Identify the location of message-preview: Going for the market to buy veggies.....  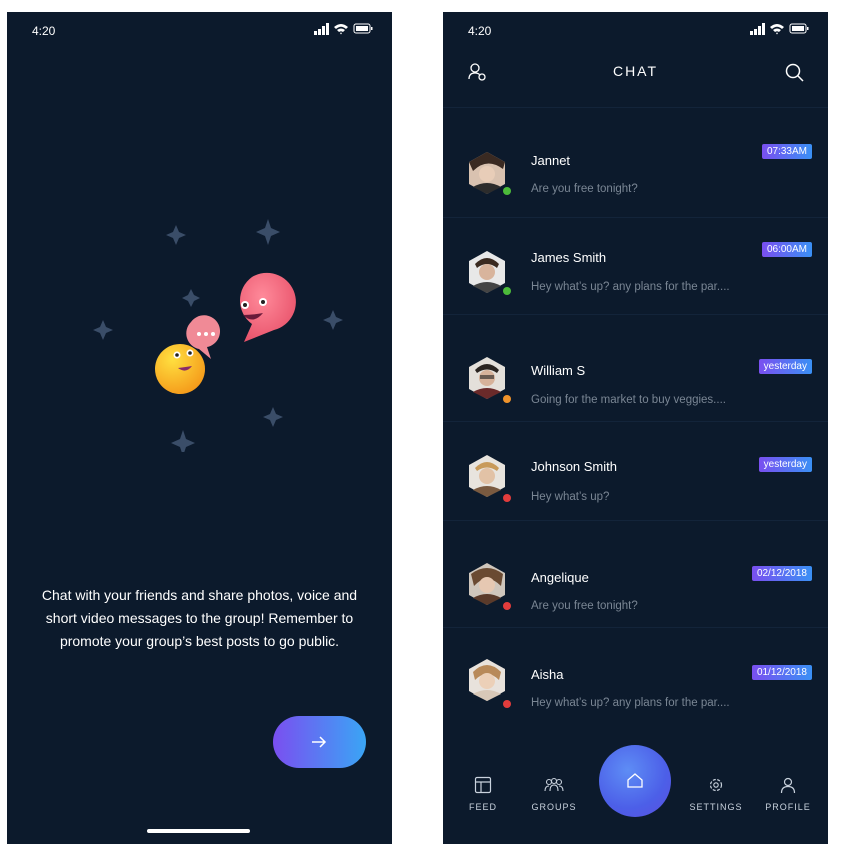
(628, 400).